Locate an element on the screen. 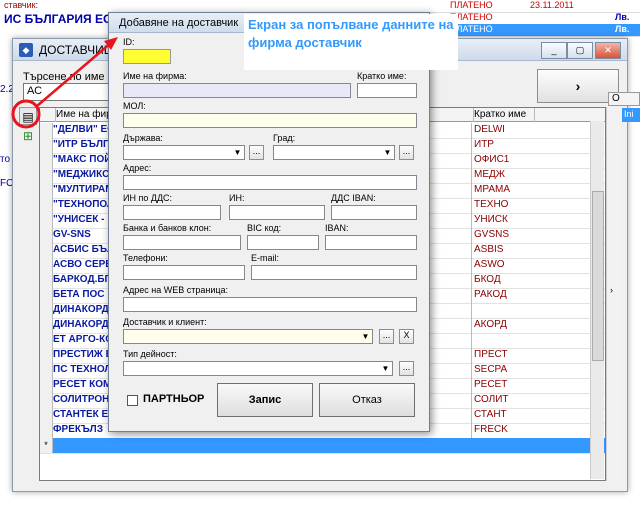 The height and width of the screenshot is (523, 640). country-select: ▼ is located at coordinates (184, 152).